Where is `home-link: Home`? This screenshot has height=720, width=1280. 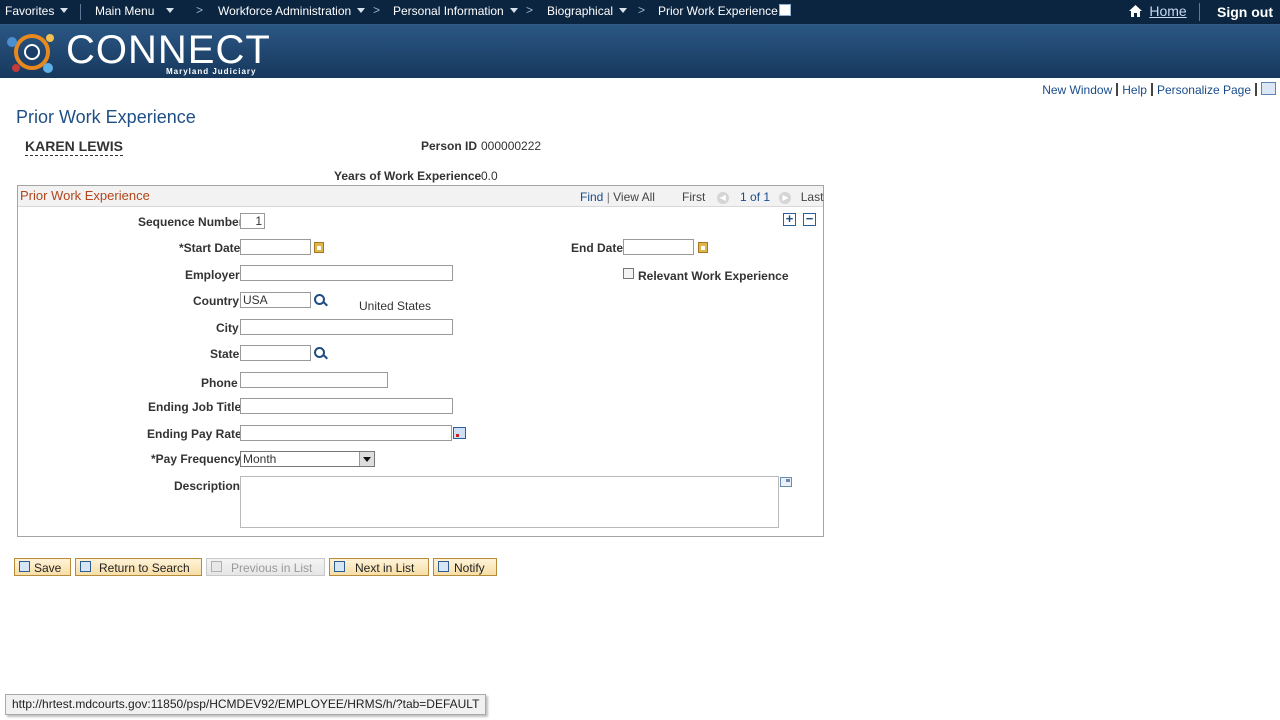 home-link: Home is located at coordinates (1157, 11).